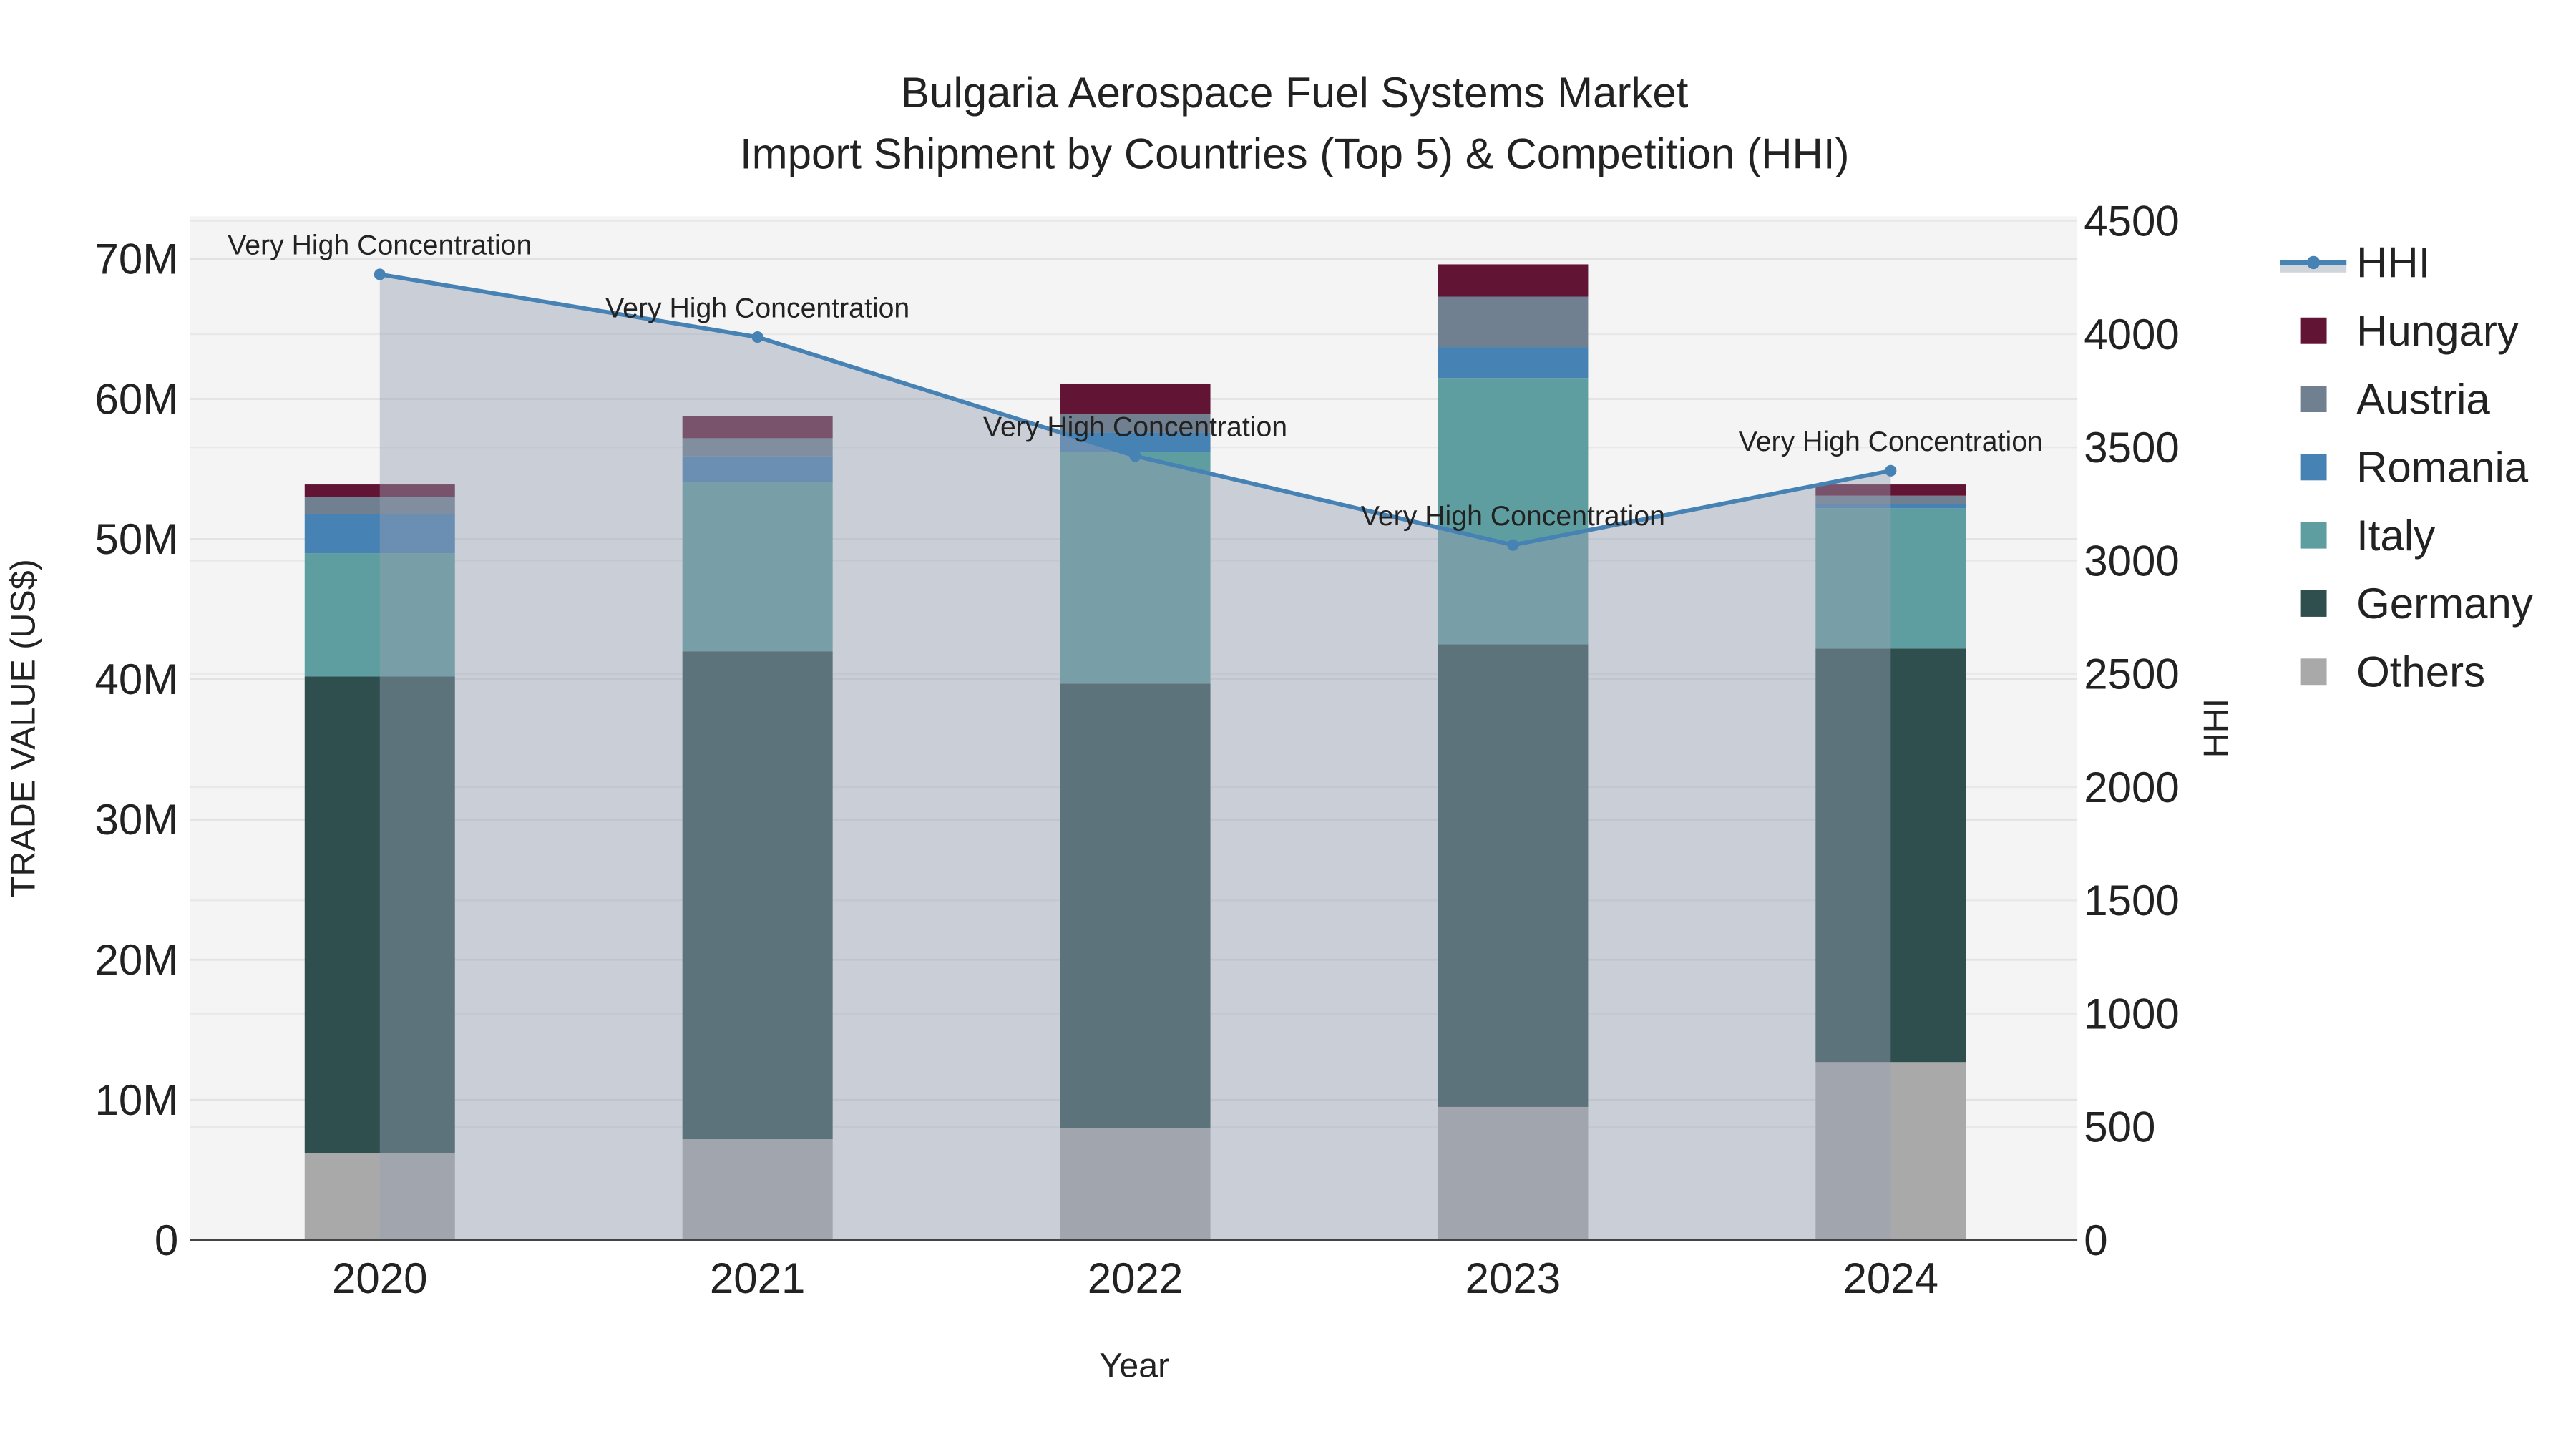 This screenshot has height=1449, width=2576. Describe the element at coordinates (137, 259) in the screenshot. I see `y-tick-label: 70M` at that location.